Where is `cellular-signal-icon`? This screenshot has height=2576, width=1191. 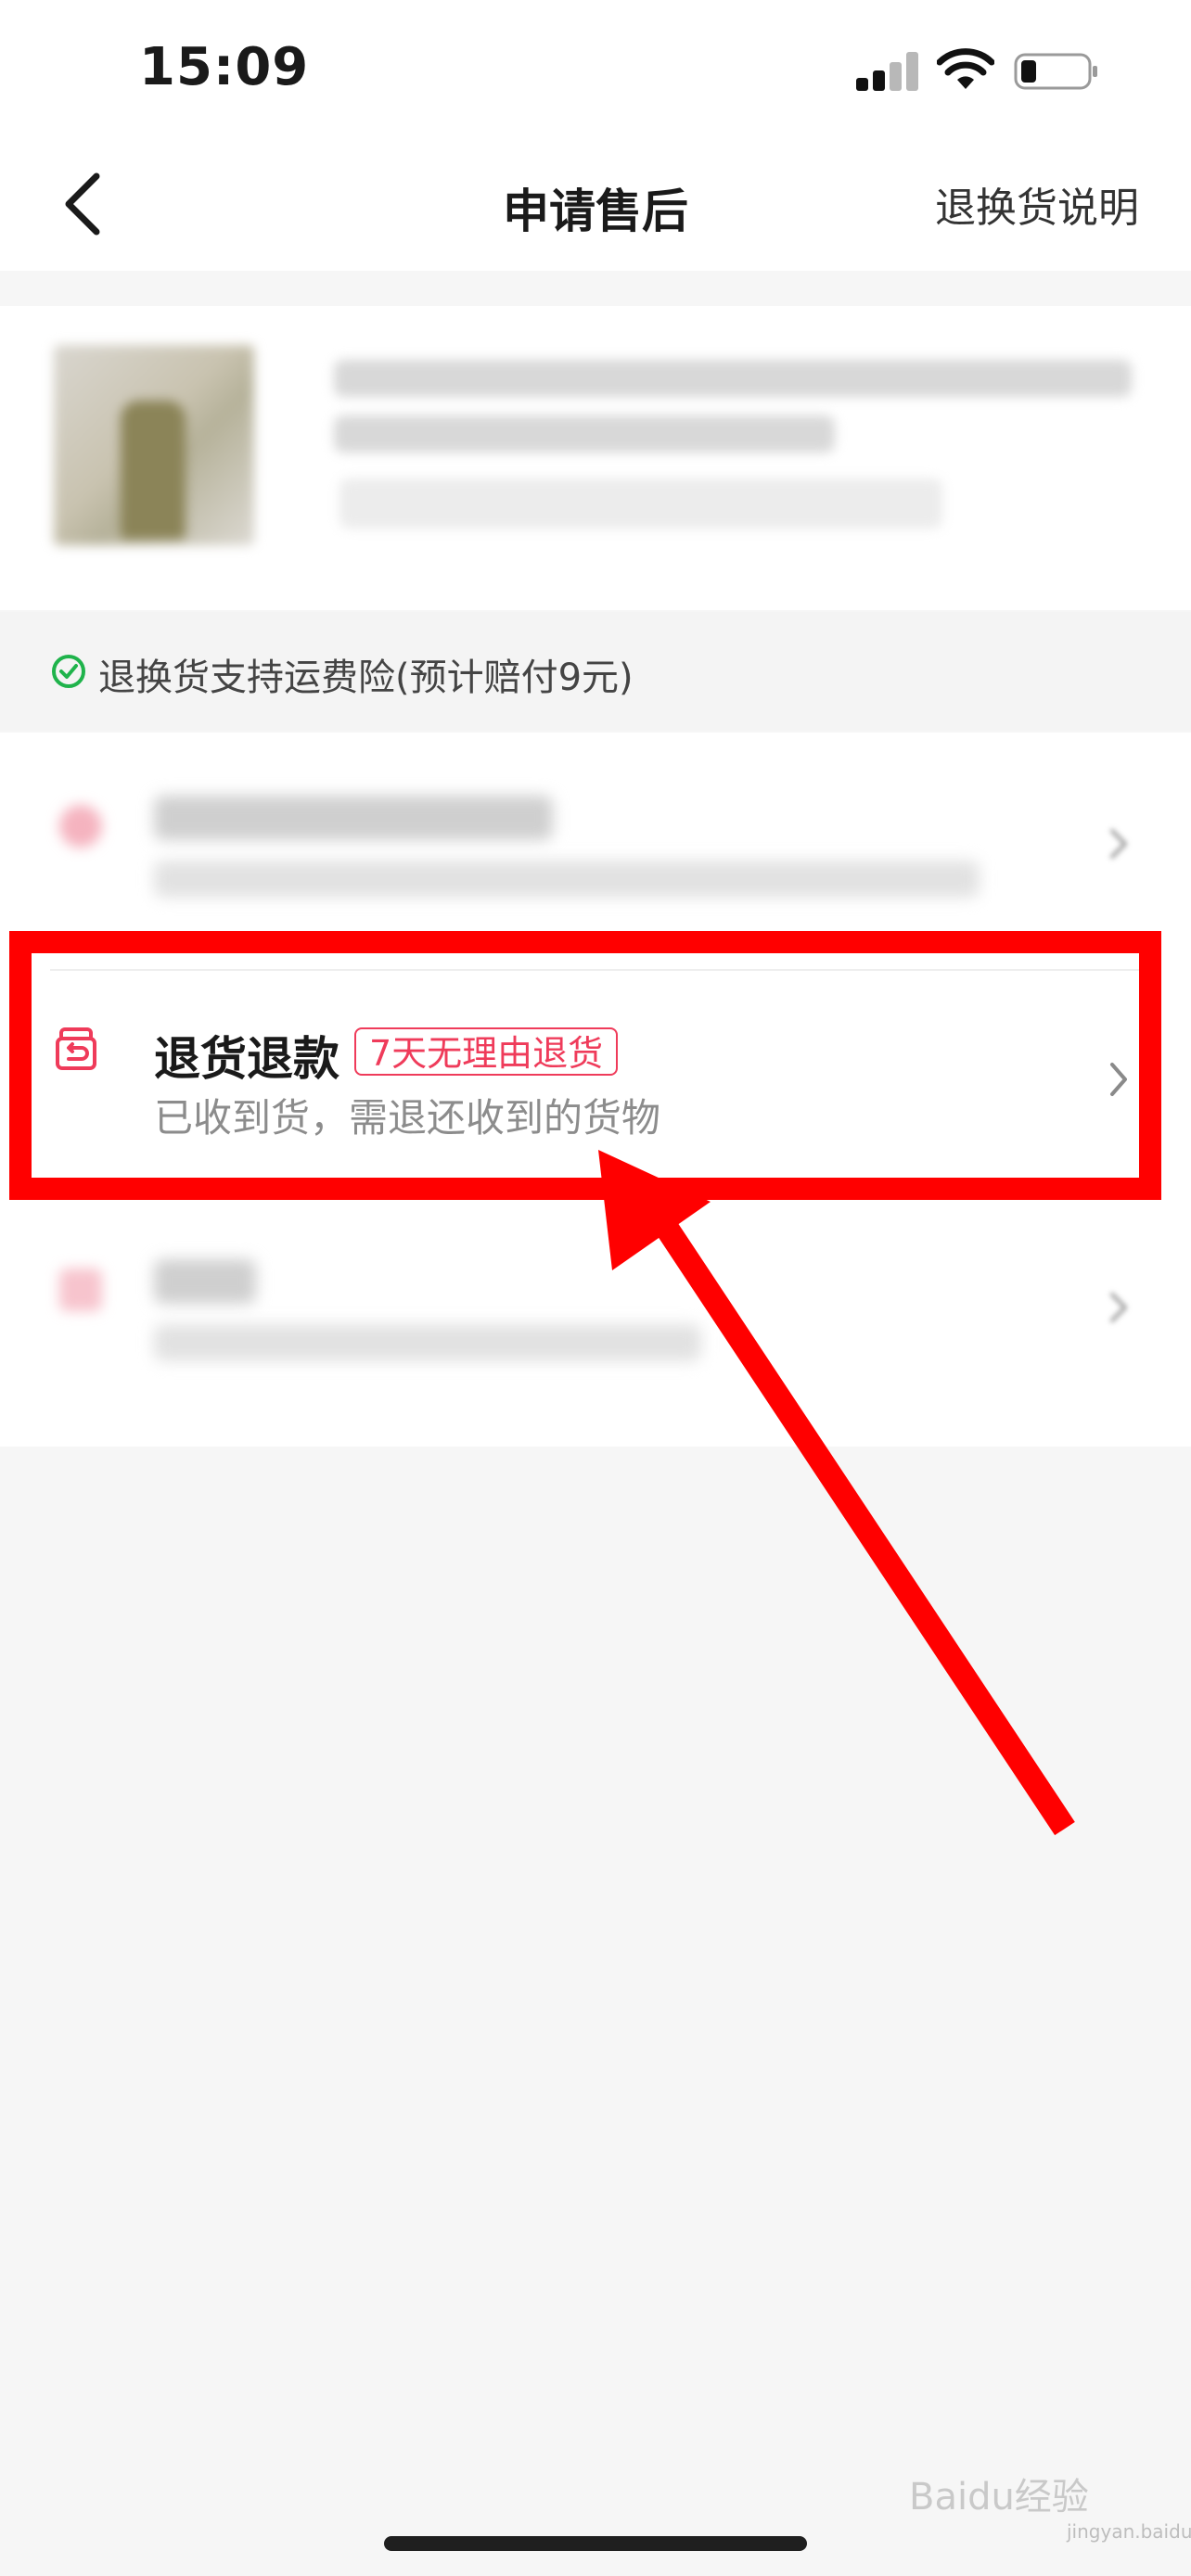
cellular-signal-icon is located at coordinates (887, 71).